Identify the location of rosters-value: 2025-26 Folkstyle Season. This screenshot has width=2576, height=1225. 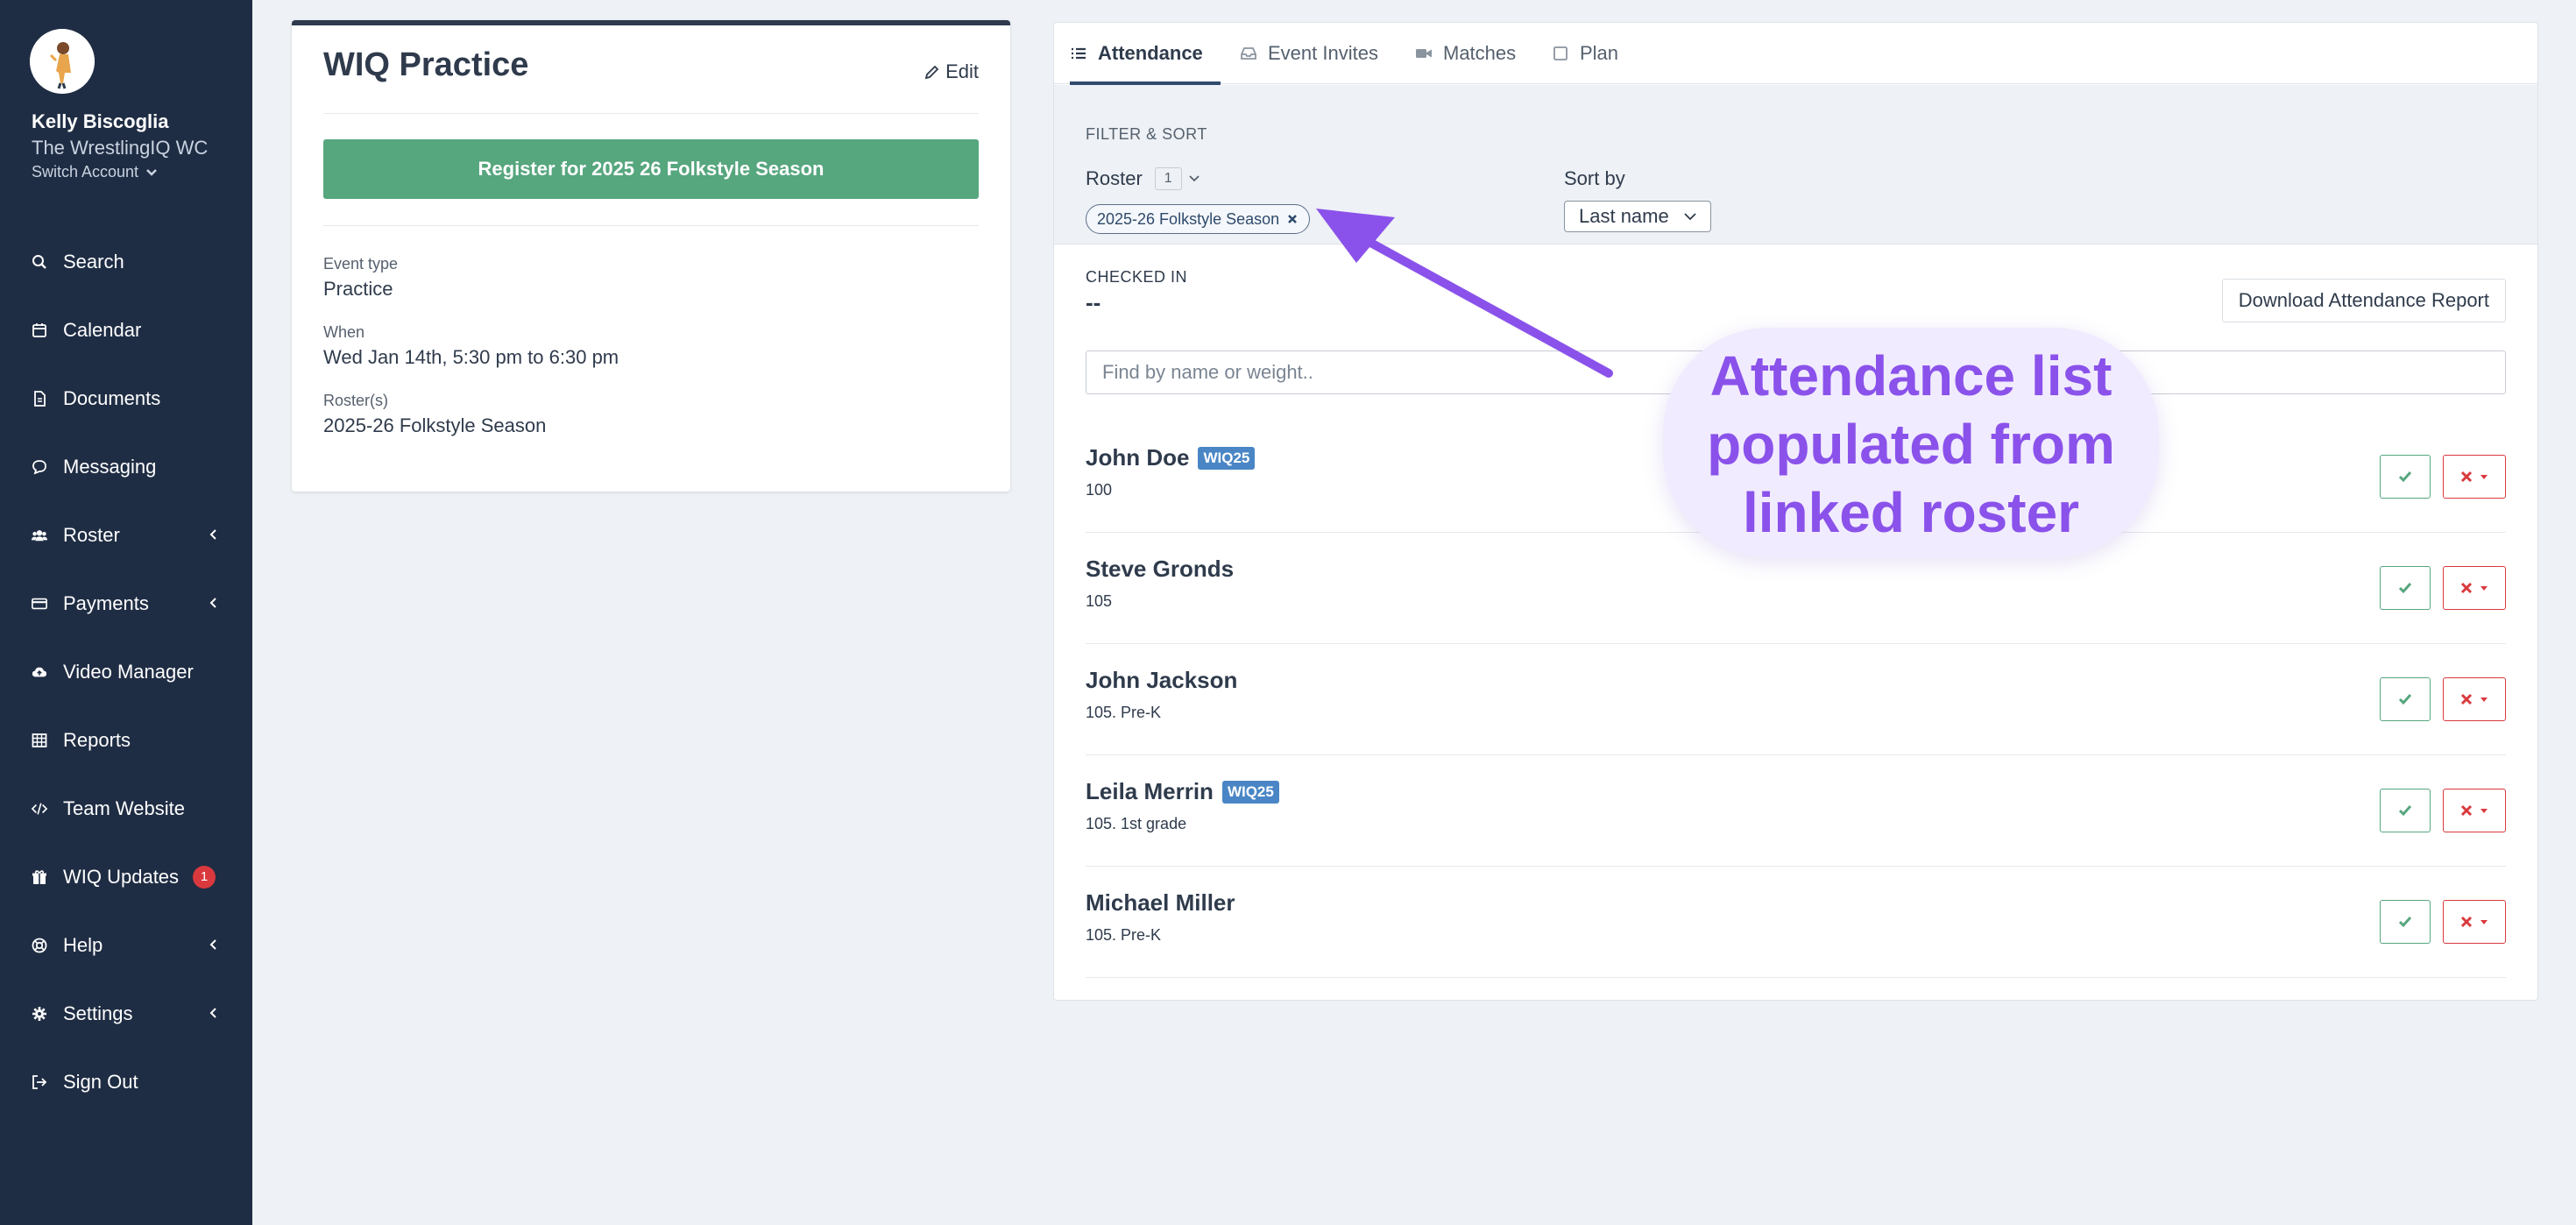
(435, 425).